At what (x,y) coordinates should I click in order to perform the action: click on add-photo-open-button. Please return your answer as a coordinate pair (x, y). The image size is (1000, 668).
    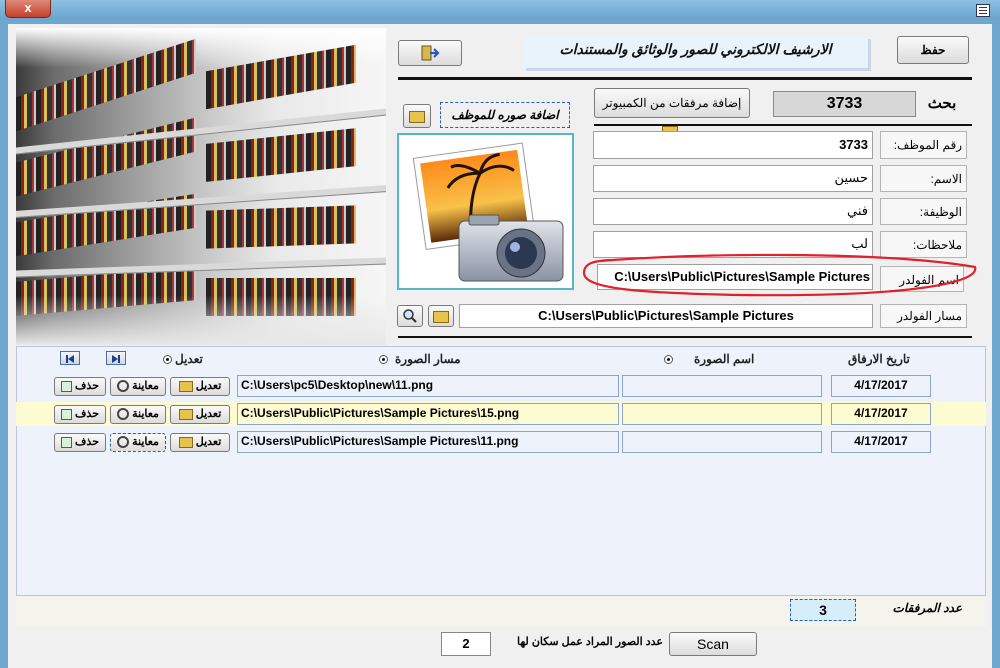
    Looking at the image, I should click on (417, 116).